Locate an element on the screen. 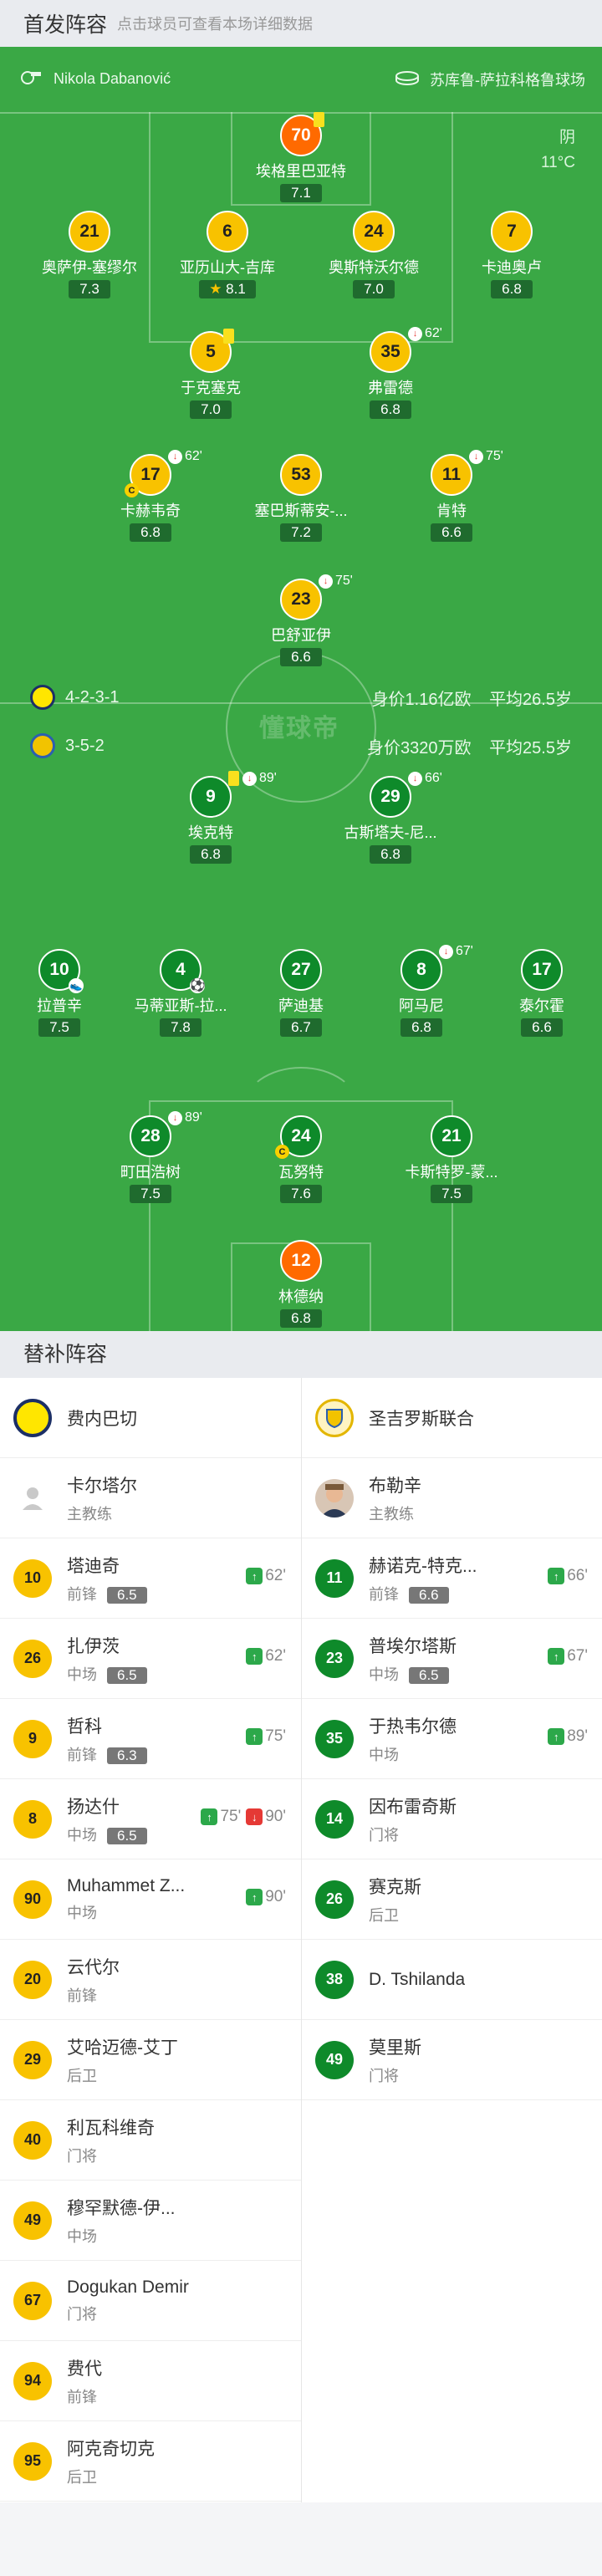 The height and width of the screenshot is (2576, 602). sub-number: 23 is located at coordinates (335, 1659).